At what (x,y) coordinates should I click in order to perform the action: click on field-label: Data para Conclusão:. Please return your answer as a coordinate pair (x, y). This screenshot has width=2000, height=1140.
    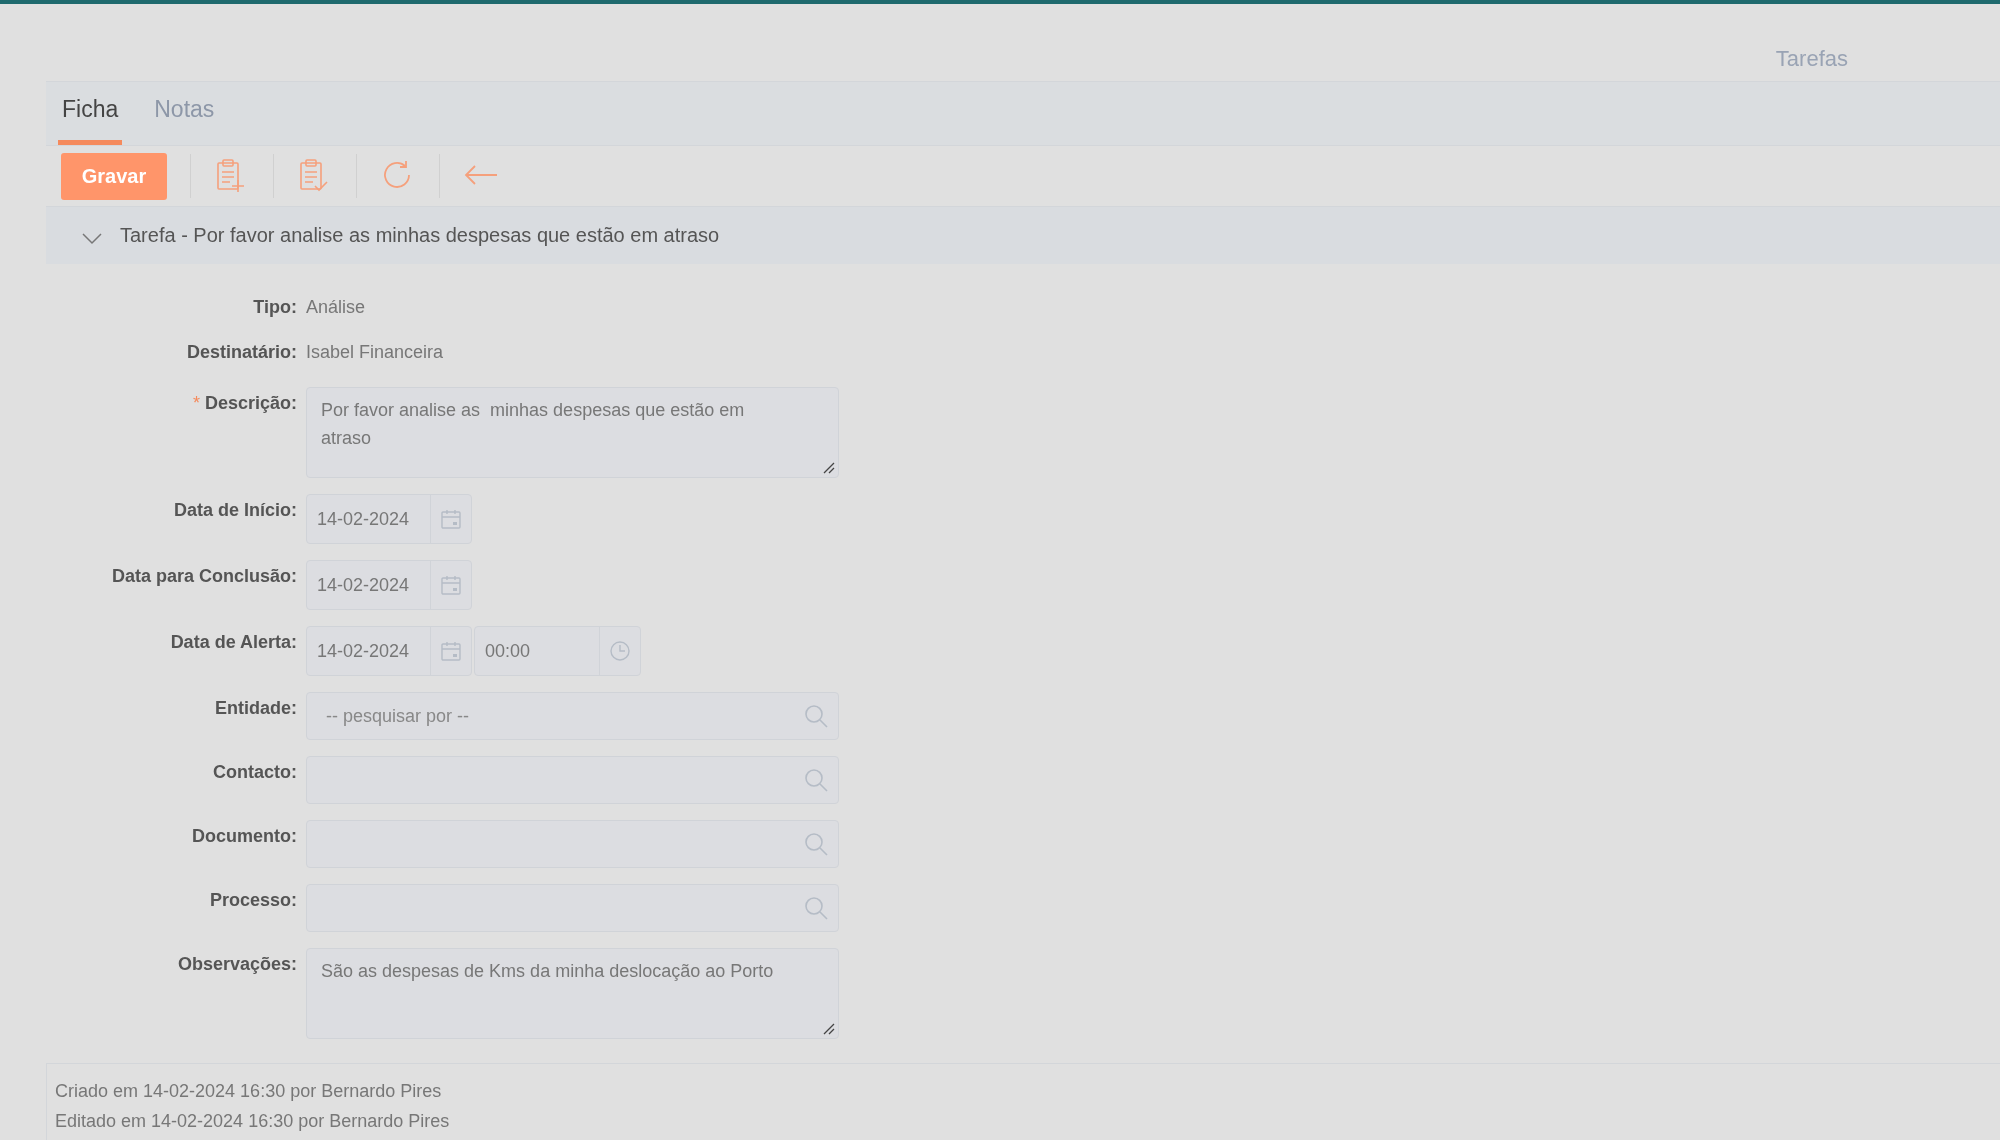
    Looking at the image, I should click on (204, 576).